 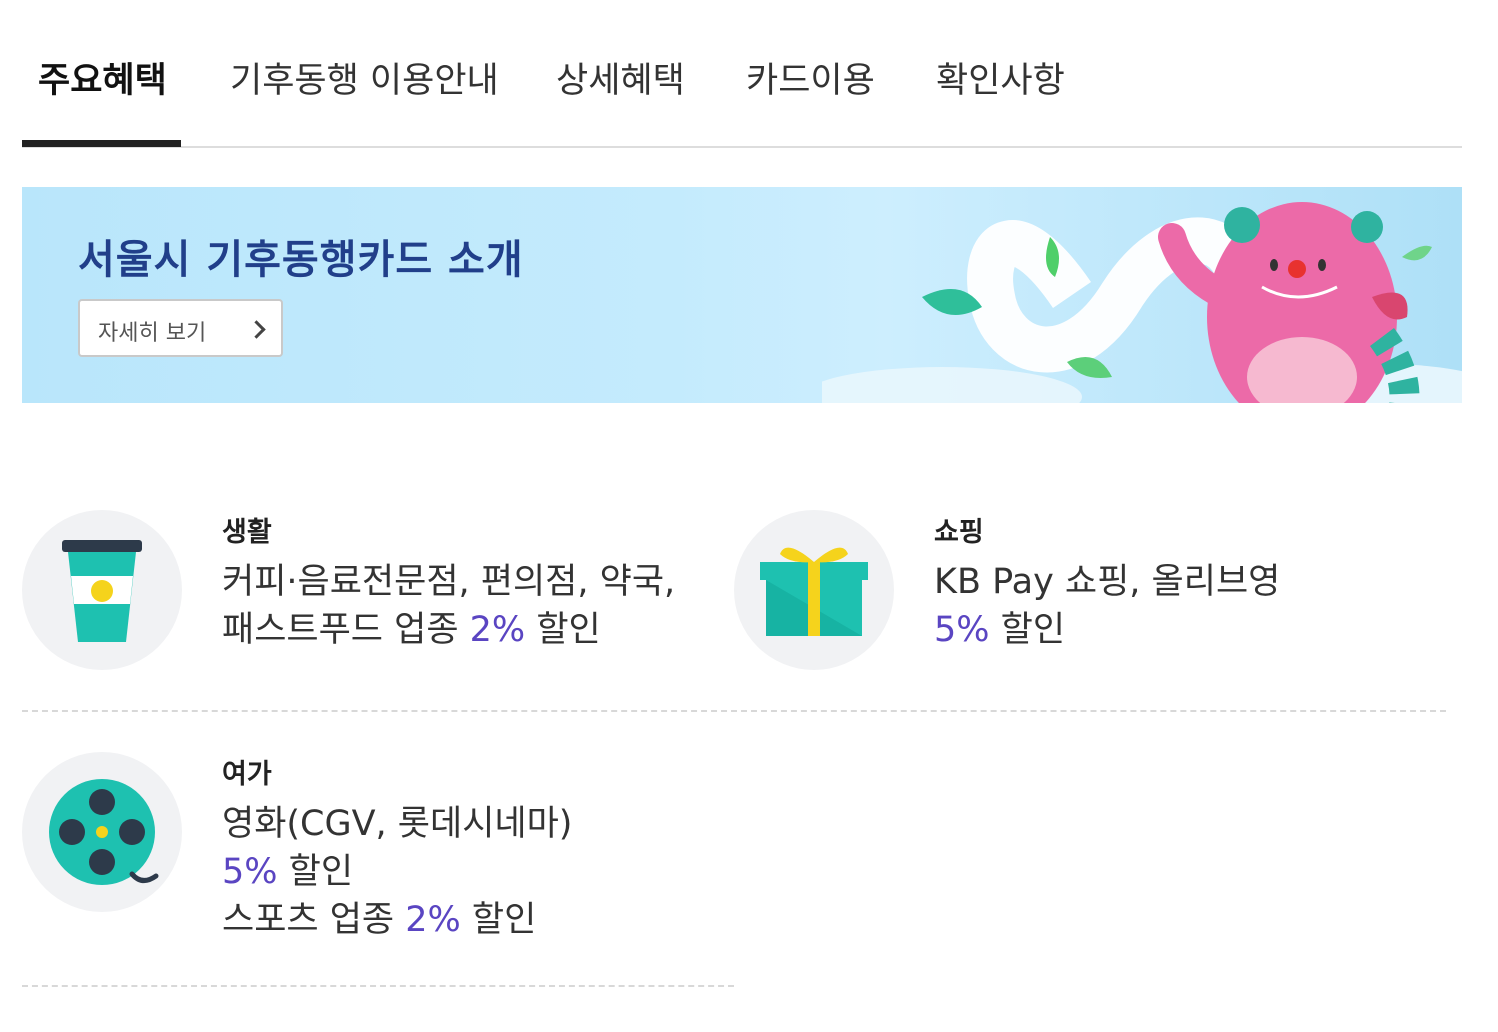 I want to click on benefit-category-shopping: 쇼핑, so click(x=959, y=532).